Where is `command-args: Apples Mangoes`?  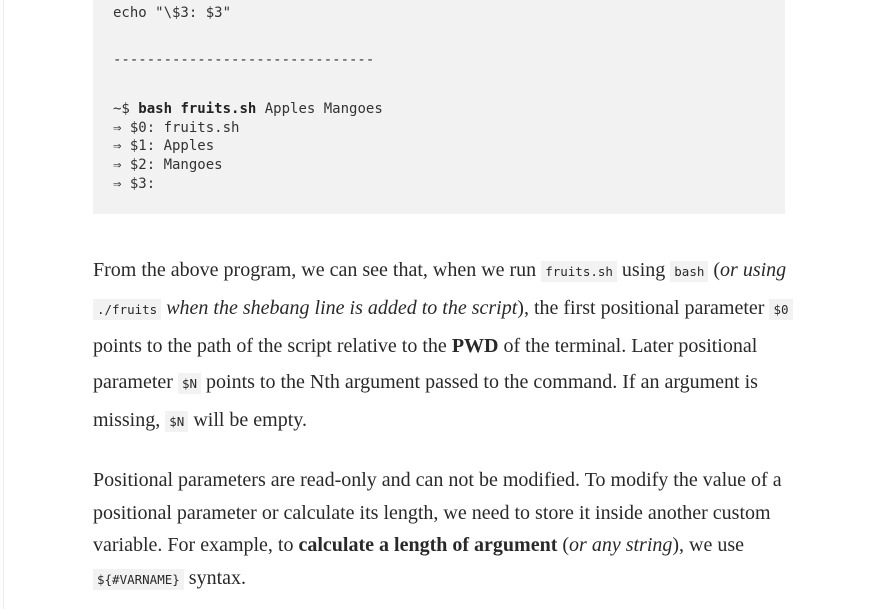
command-args: Apples Mangoes is located at coordinates (319, 109).